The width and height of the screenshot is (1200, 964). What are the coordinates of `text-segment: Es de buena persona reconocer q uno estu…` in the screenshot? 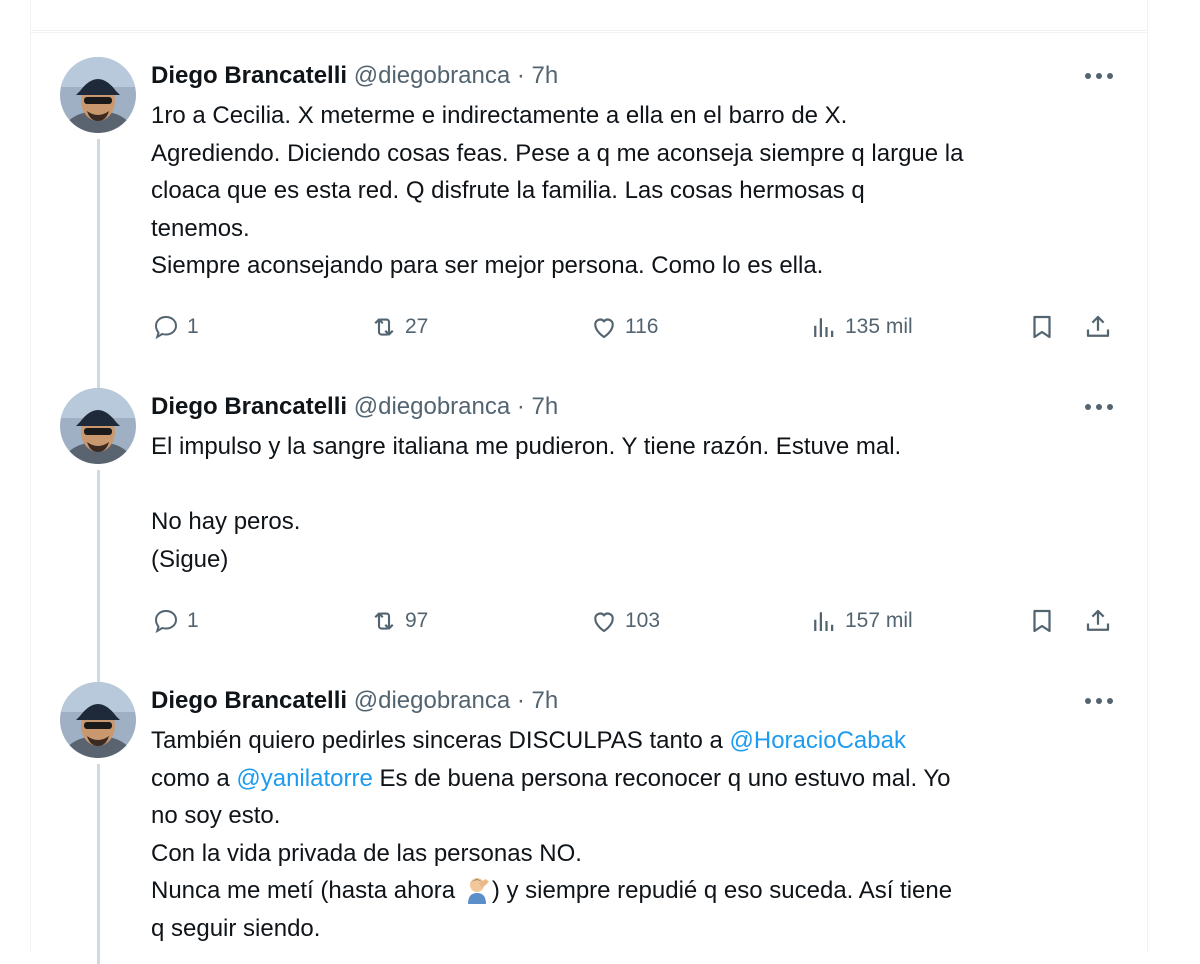 It's located at (661, 778).